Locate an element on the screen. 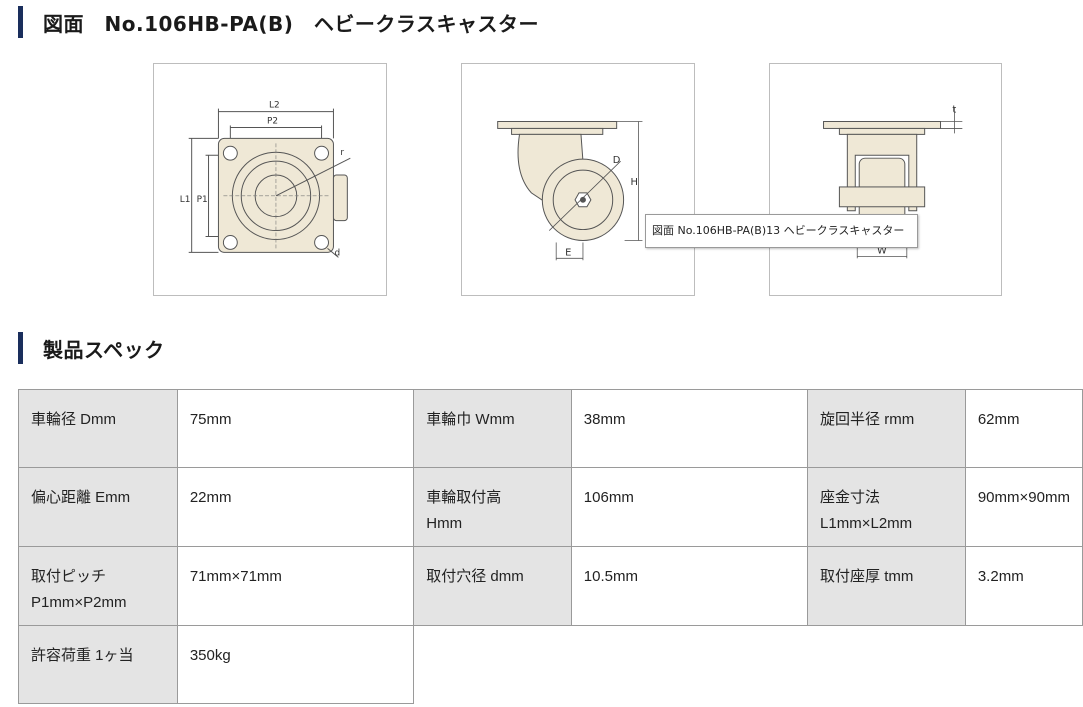  spec-label: 取付穴径 dmm is located at coordinates (492, 586).